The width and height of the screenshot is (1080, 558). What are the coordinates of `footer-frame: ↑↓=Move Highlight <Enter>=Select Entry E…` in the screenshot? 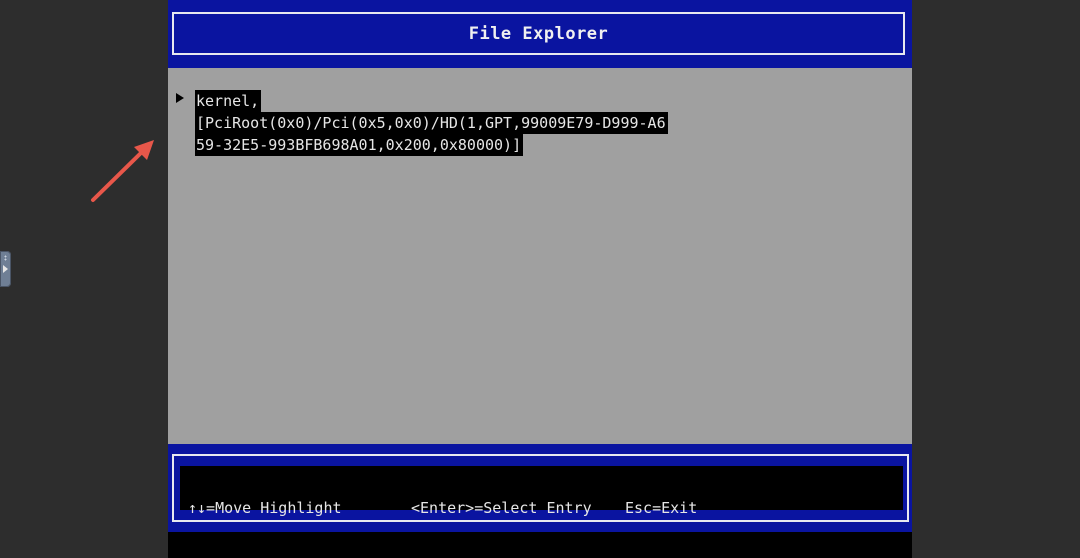 It's located at (540, 488).